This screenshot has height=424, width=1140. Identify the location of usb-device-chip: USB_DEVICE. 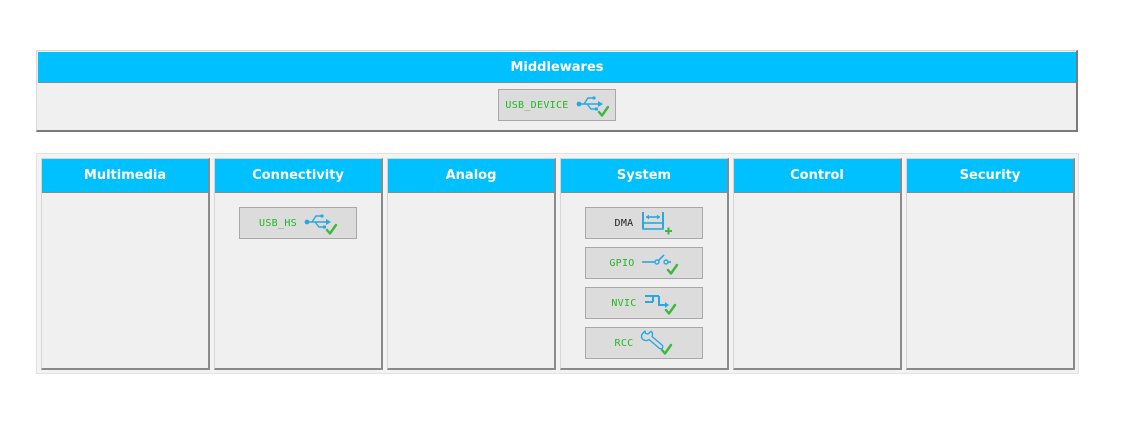
(557, 105).